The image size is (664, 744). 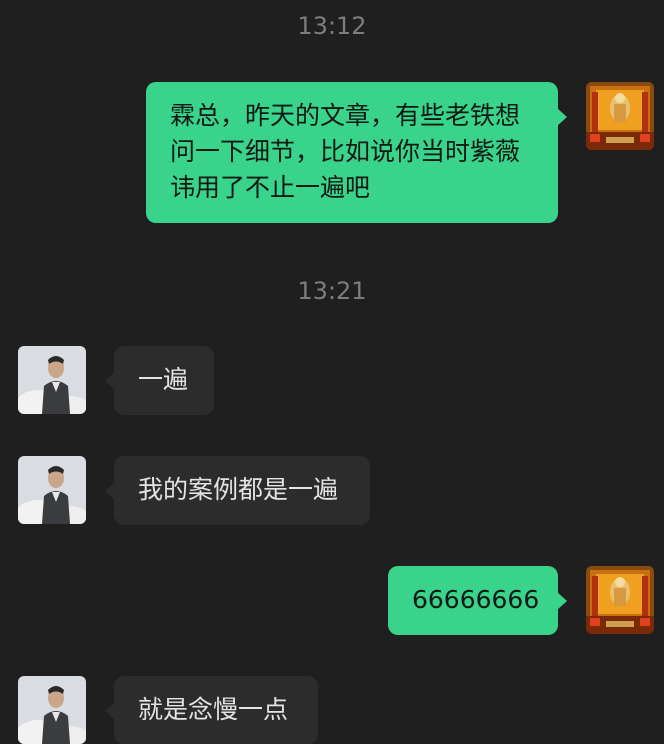 I want to click on message-bubble-self: 霖总，昨天的文章，有些老铁想 问一下细节，比如说你当时紫薇 讳用了不止一遍吧, so click(x=356, y=152).